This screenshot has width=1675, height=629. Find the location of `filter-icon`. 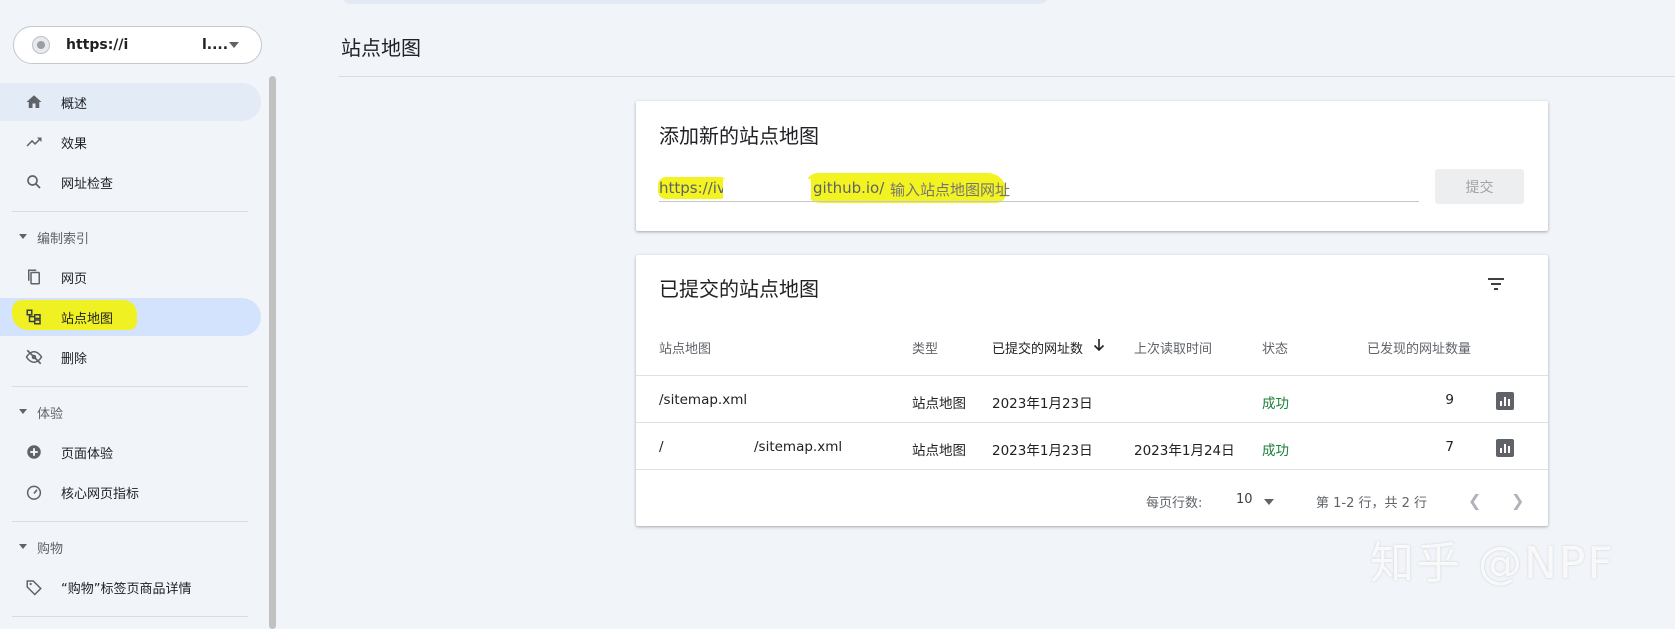

filter-icon is located at coordinates (1496, 285).